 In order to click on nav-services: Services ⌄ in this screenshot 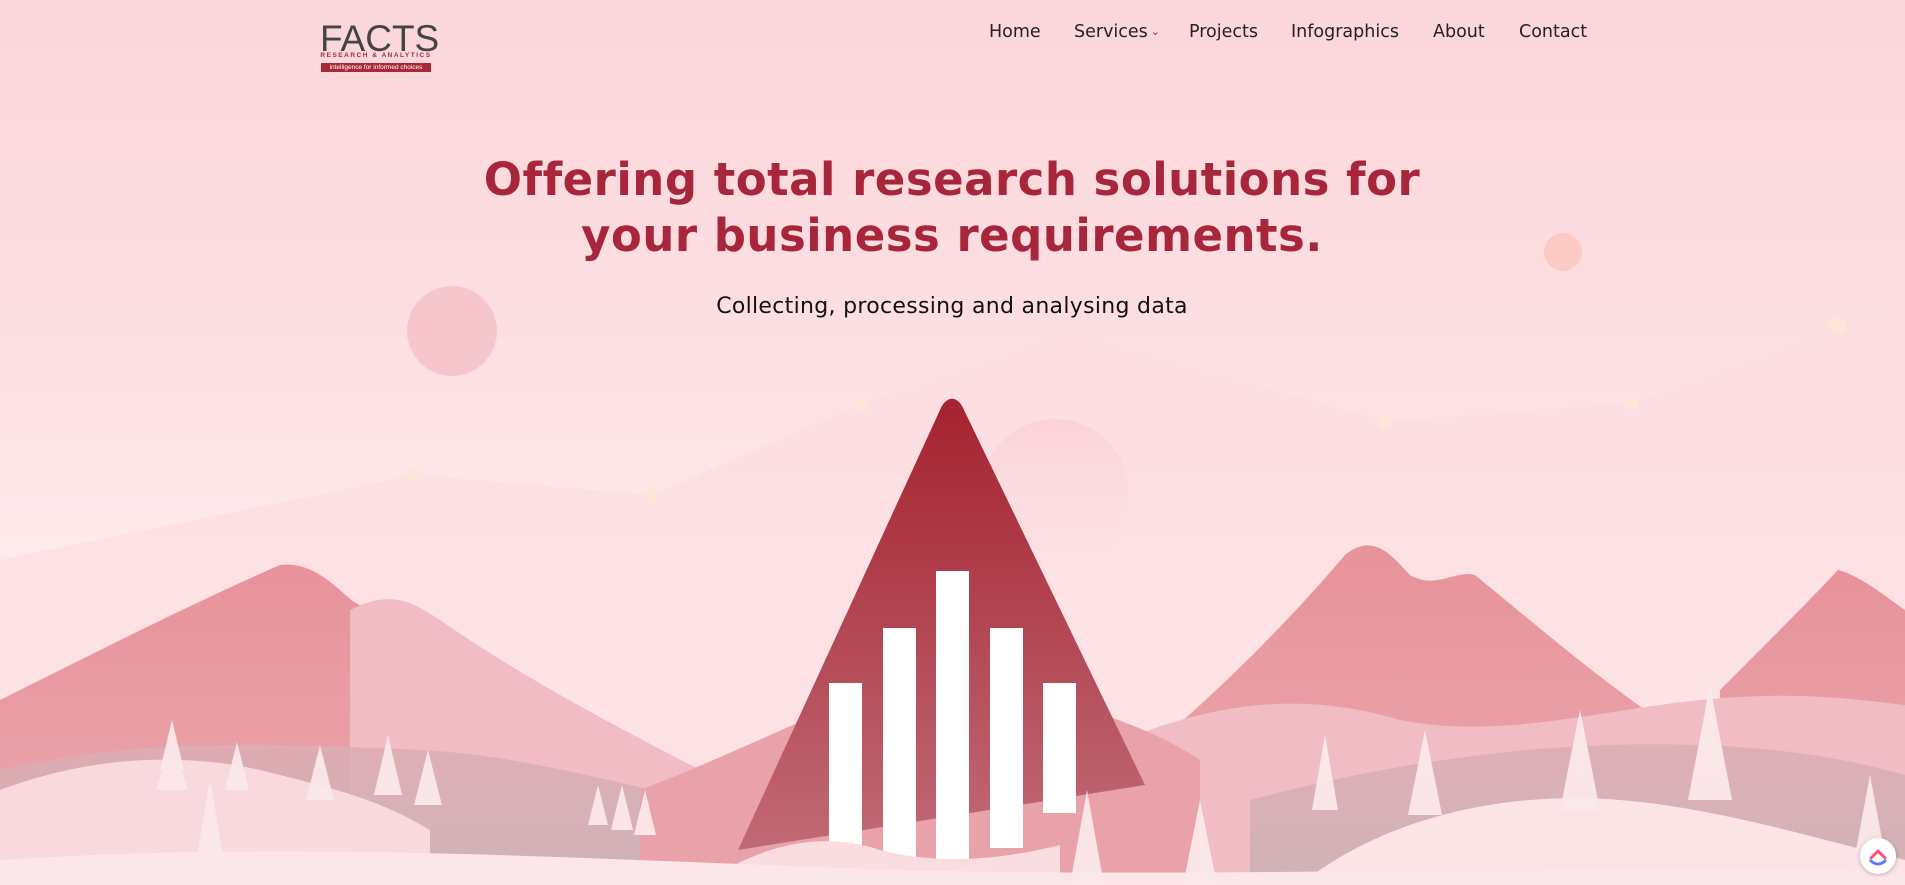, I will do `click(1117, 32)`.